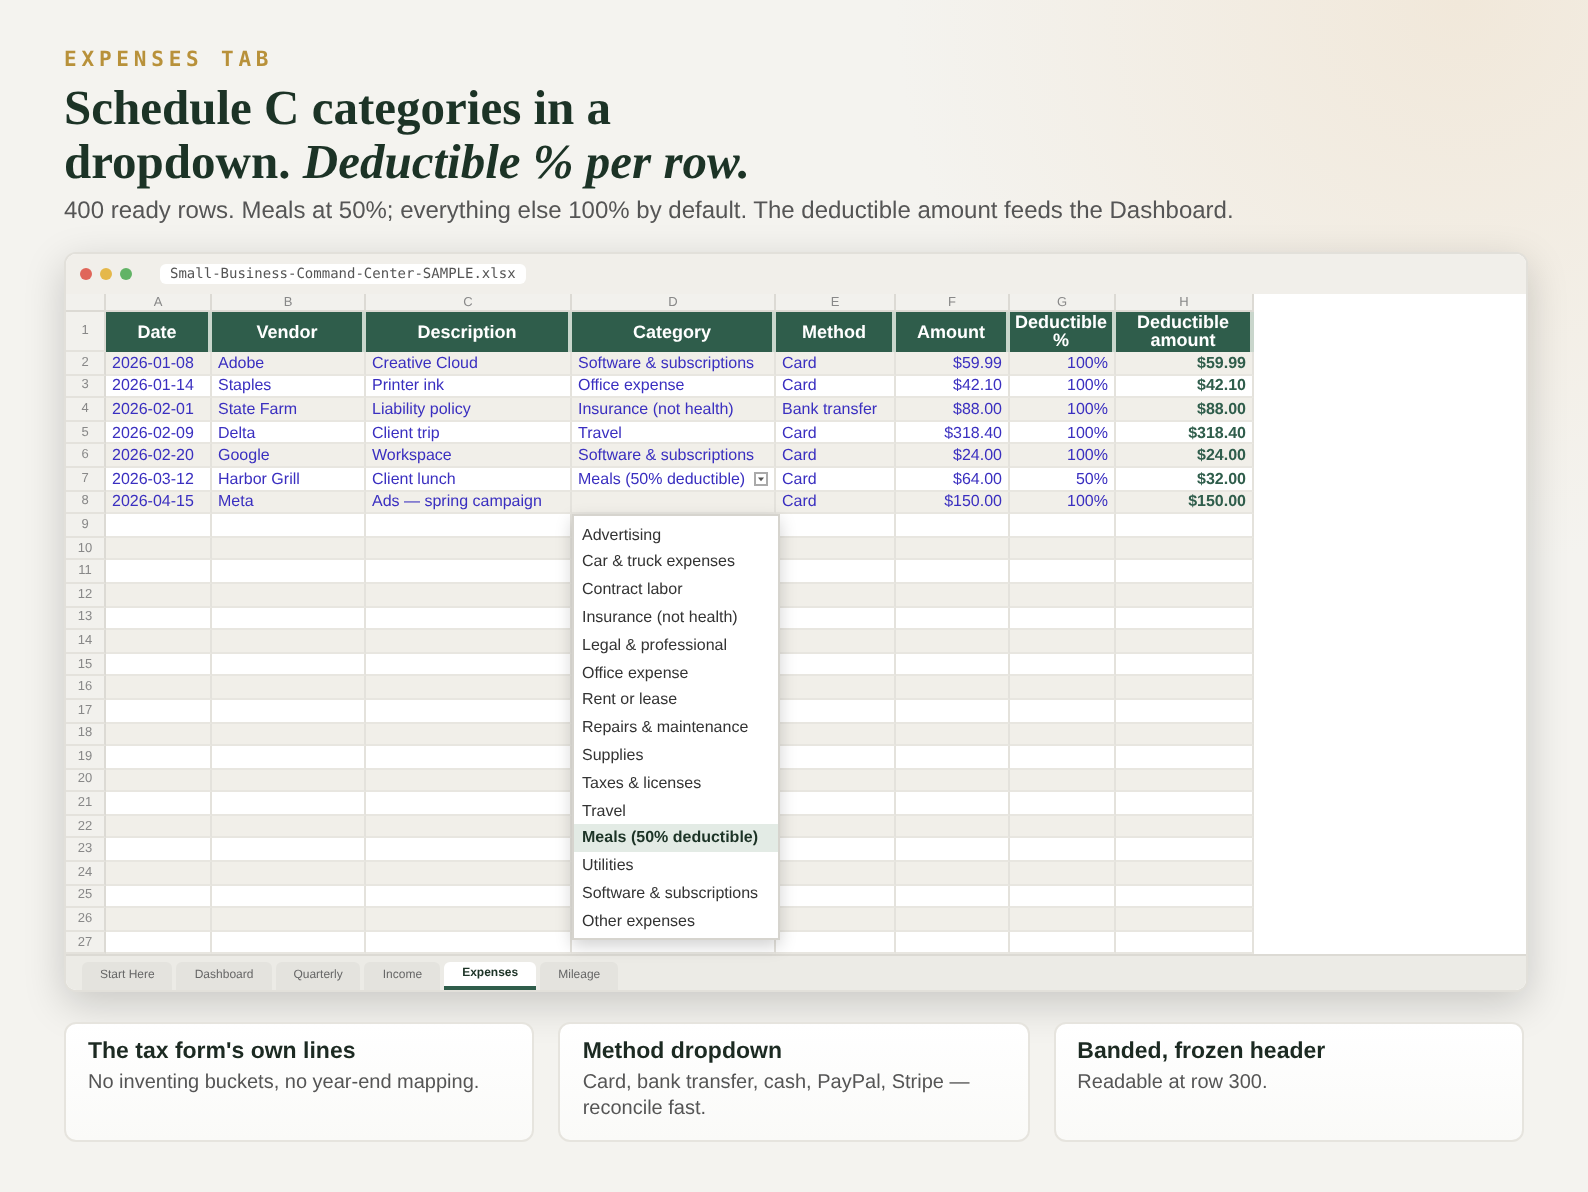 This screenshot has height=1192, width=1588. I want to click on table-cell: 2026-02-20, so click(159, 456).